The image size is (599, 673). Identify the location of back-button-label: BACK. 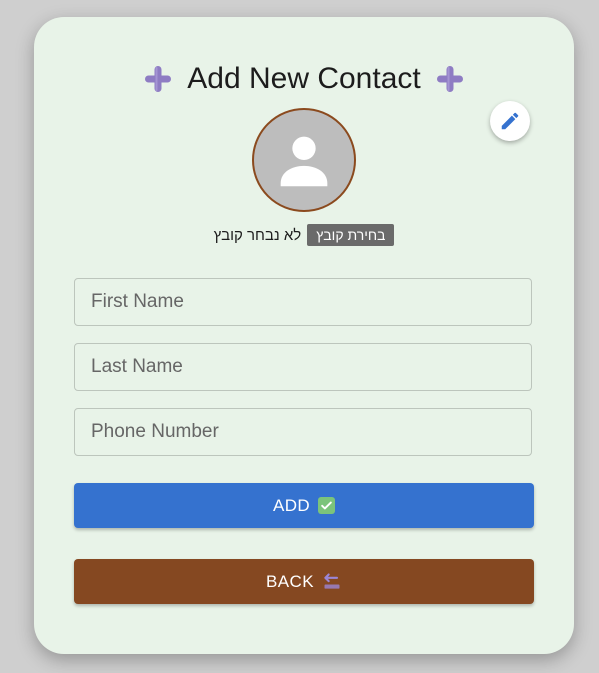
(290, 581).